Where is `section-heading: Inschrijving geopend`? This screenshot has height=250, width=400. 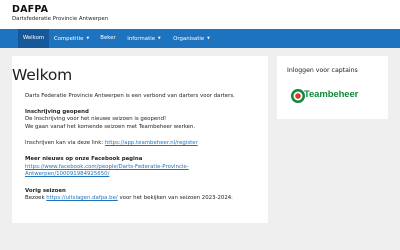
section-heading: Inschrijving geopend is located at coordinates (57, 112).